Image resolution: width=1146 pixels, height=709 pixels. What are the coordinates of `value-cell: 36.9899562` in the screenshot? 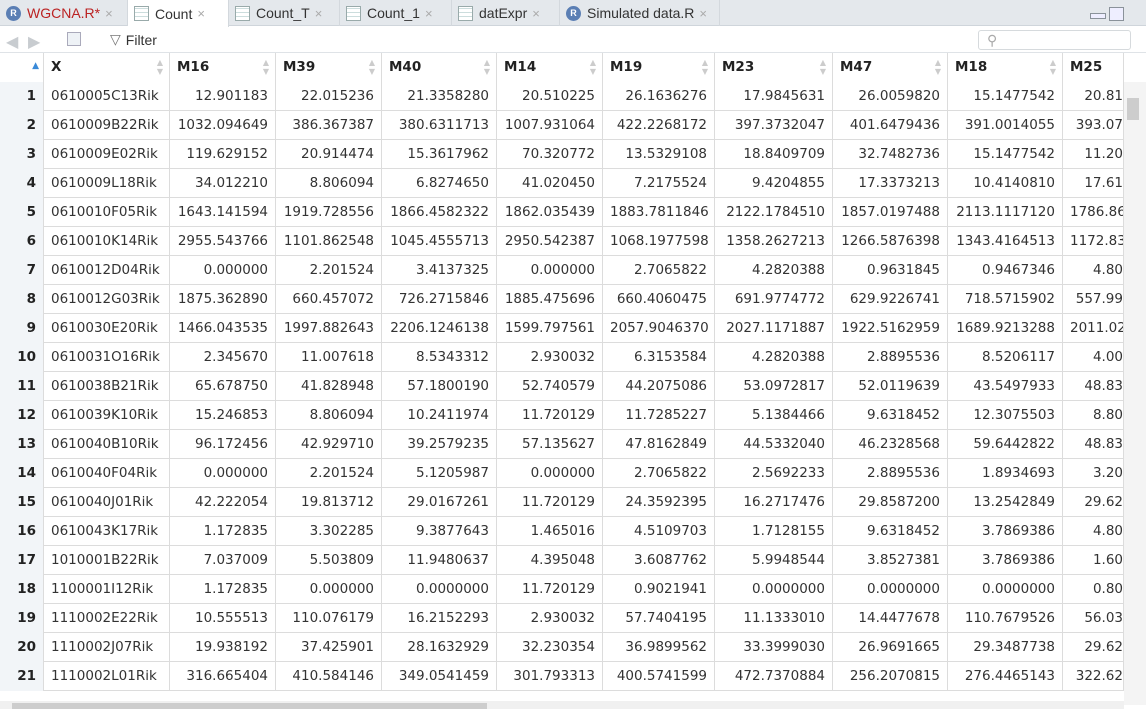 It's located at (659, 647).